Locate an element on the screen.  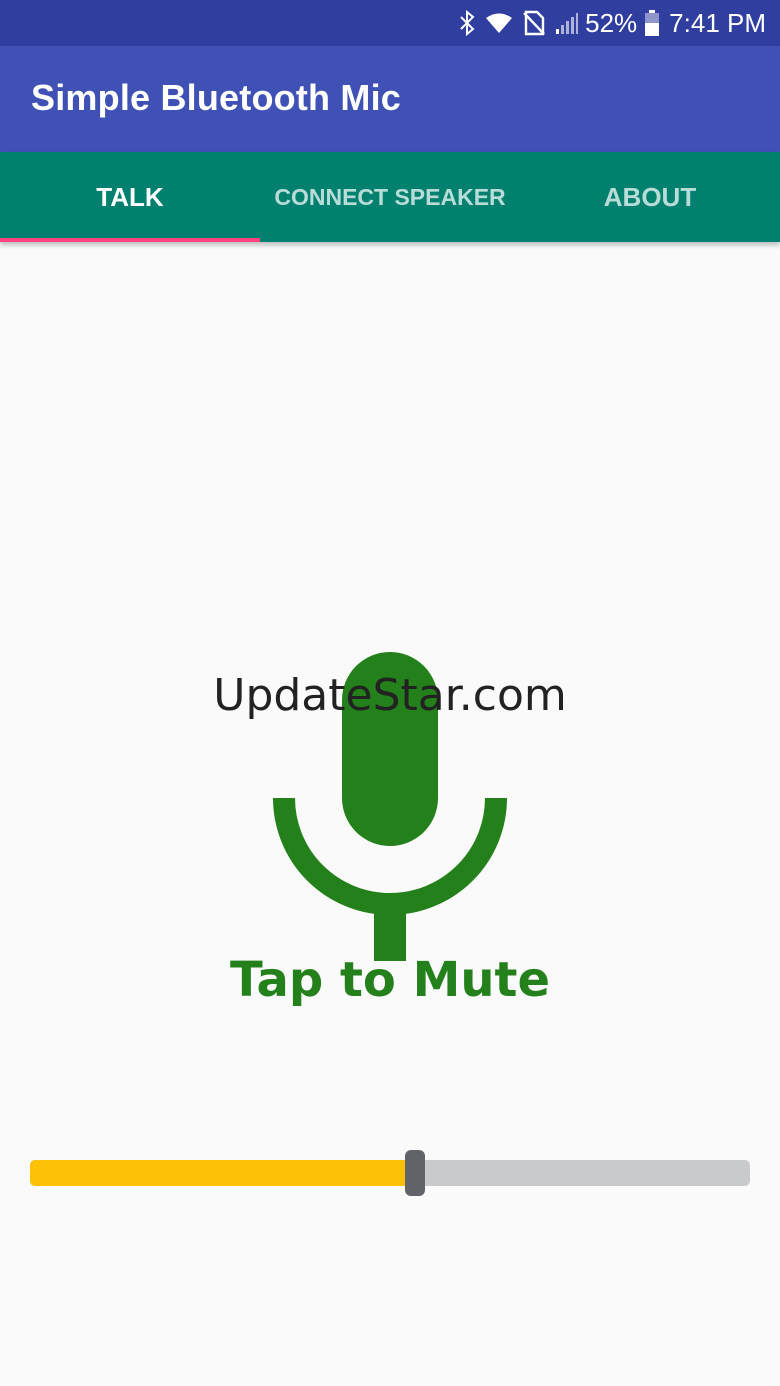
tab-bar: TALK CONNECT SPEAKER ABOUT is located at coordinates (390, 197).